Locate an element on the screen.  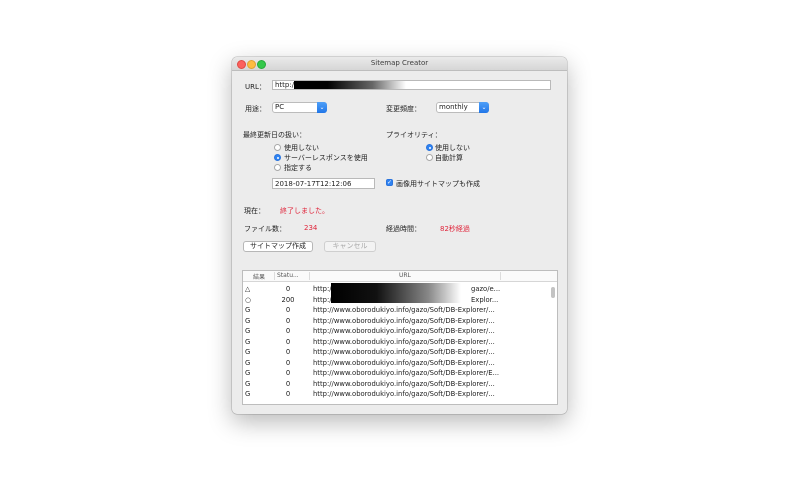
lastmod-option-specify: 指定する is located at coordinates (298, 168).